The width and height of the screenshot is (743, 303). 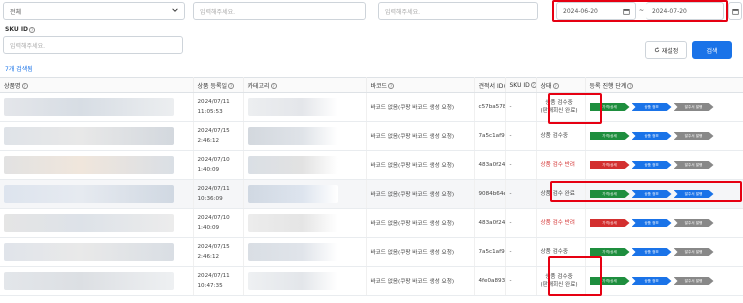 I want to click on col-header-barcode: 바코드?, so click(x=420, y=85).